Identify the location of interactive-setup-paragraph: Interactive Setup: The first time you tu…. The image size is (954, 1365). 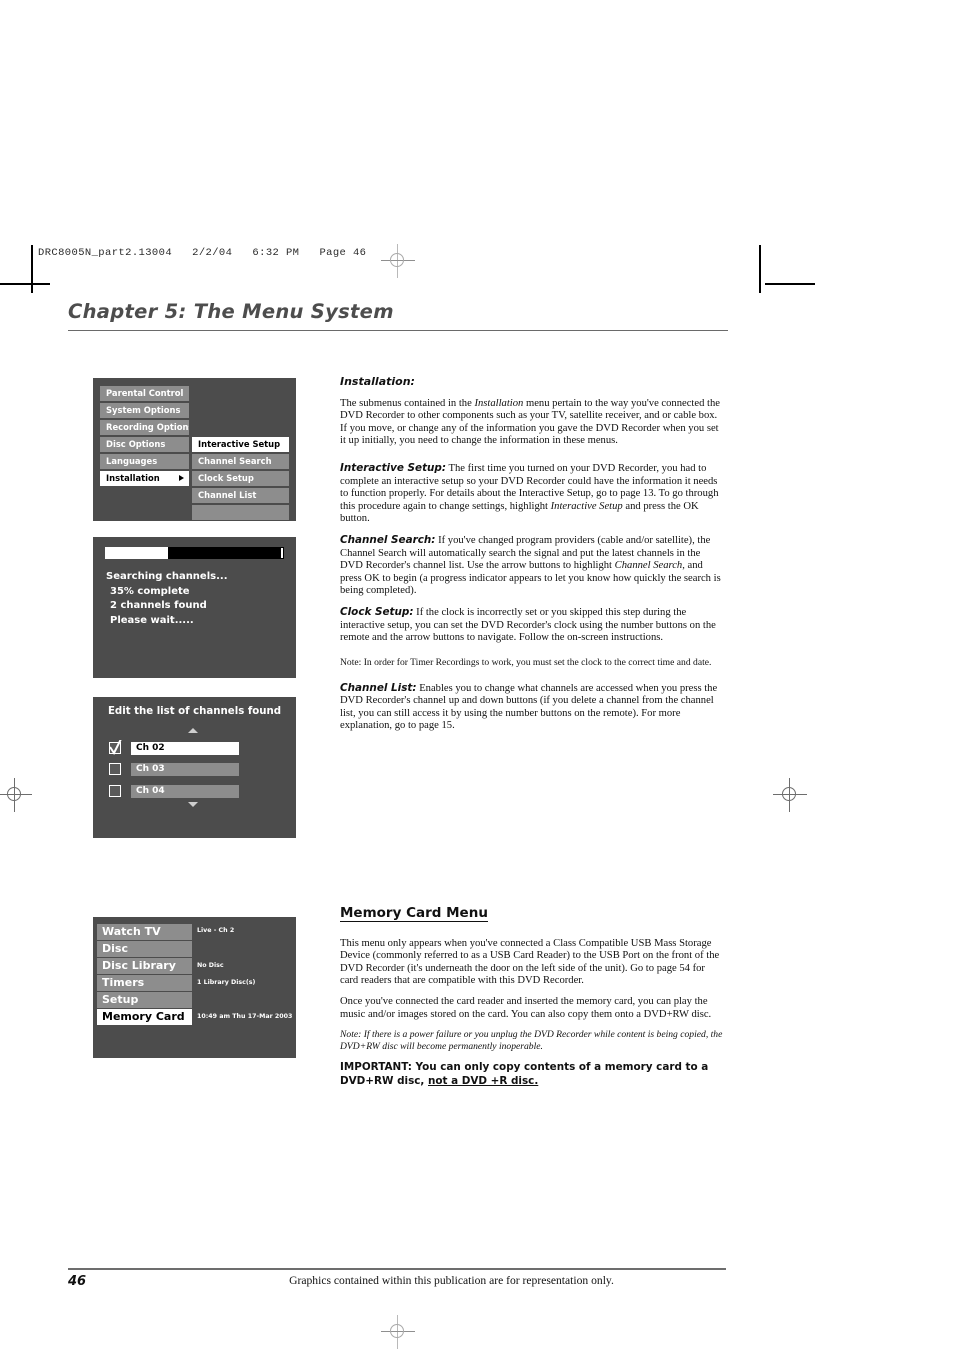
(529, 493).